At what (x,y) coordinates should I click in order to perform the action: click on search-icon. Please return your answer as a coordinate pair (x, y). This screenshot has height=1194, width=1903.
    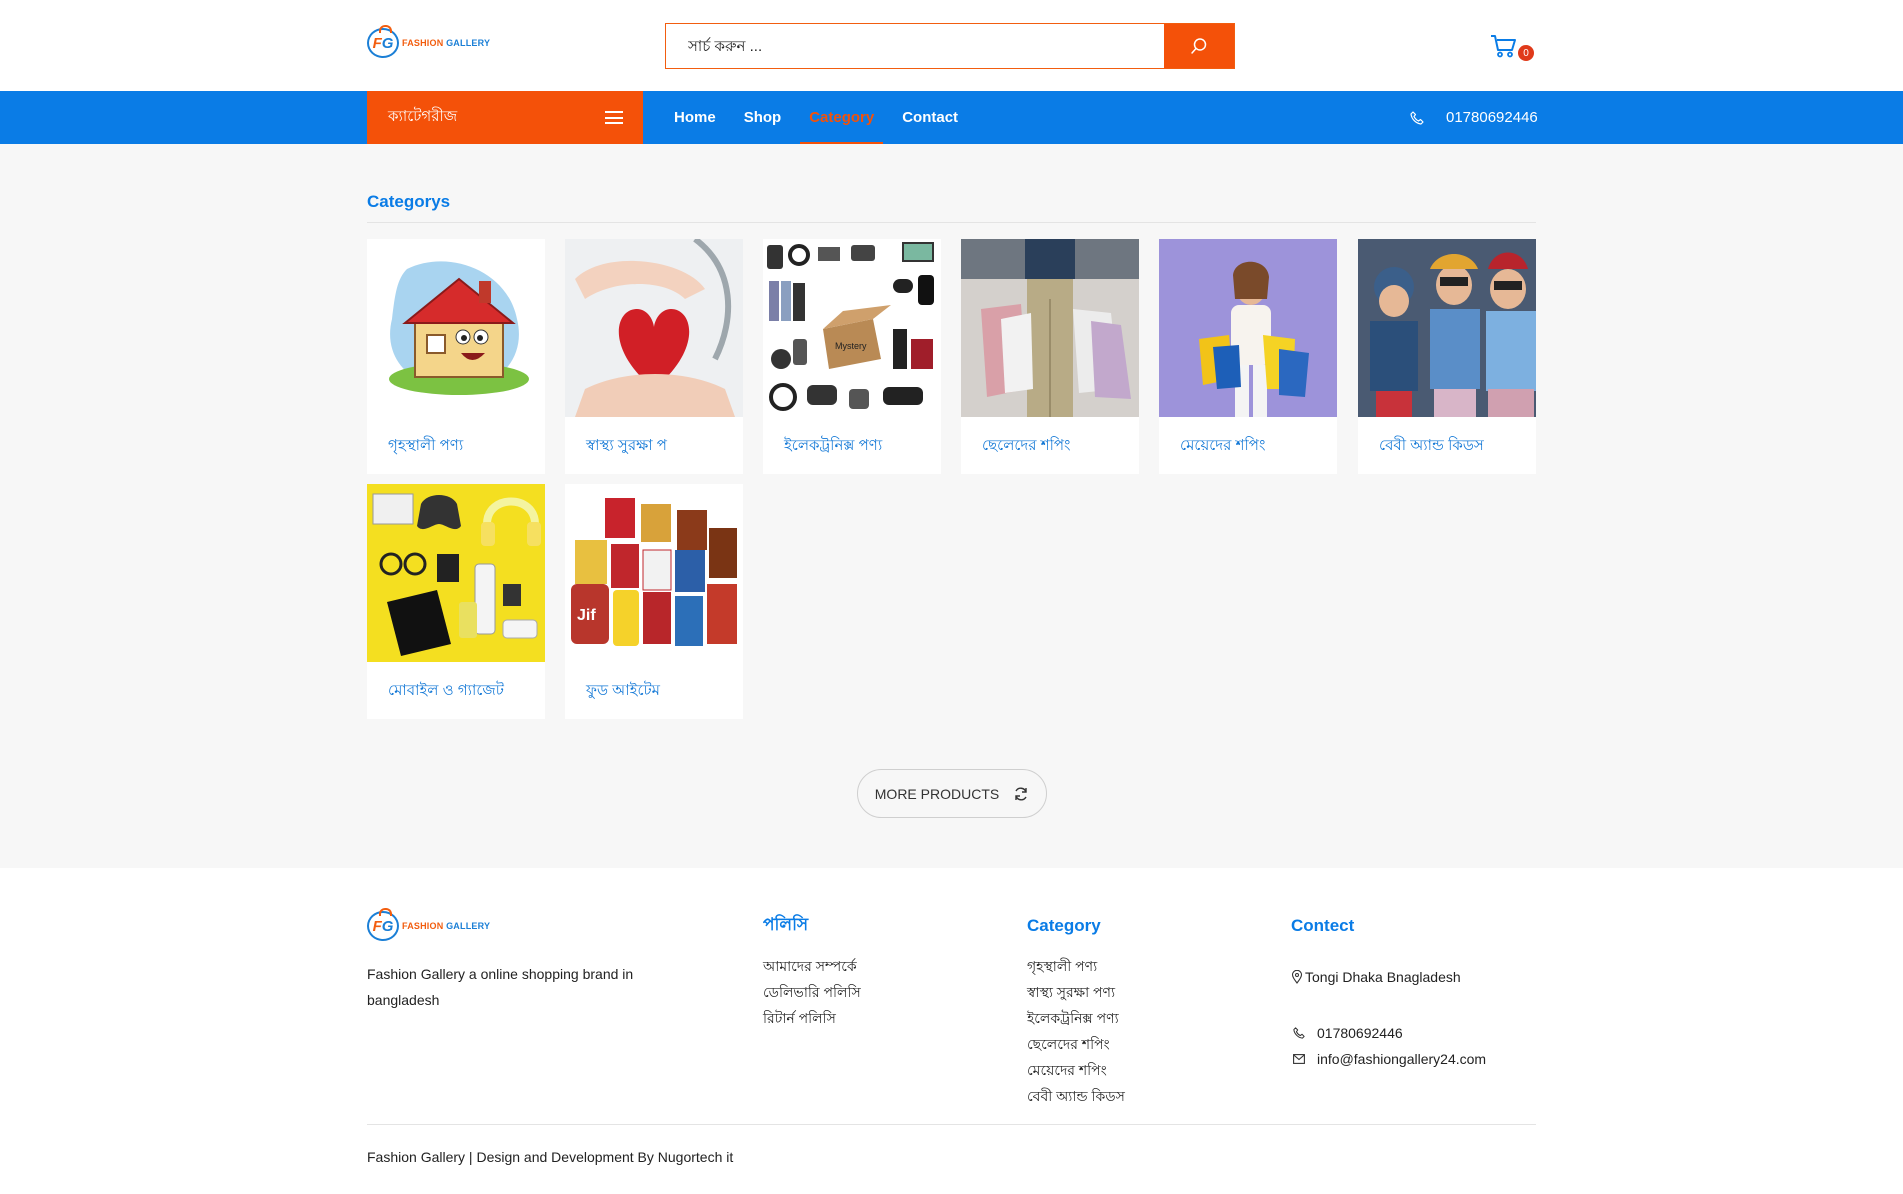
    Looking at the image, I should click on (1199, 46).